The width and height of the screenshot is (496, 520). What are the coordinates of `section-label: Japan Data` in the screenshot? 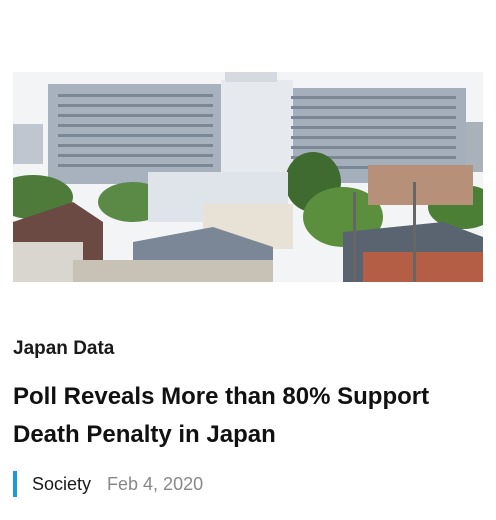 It's located at (63, 349).